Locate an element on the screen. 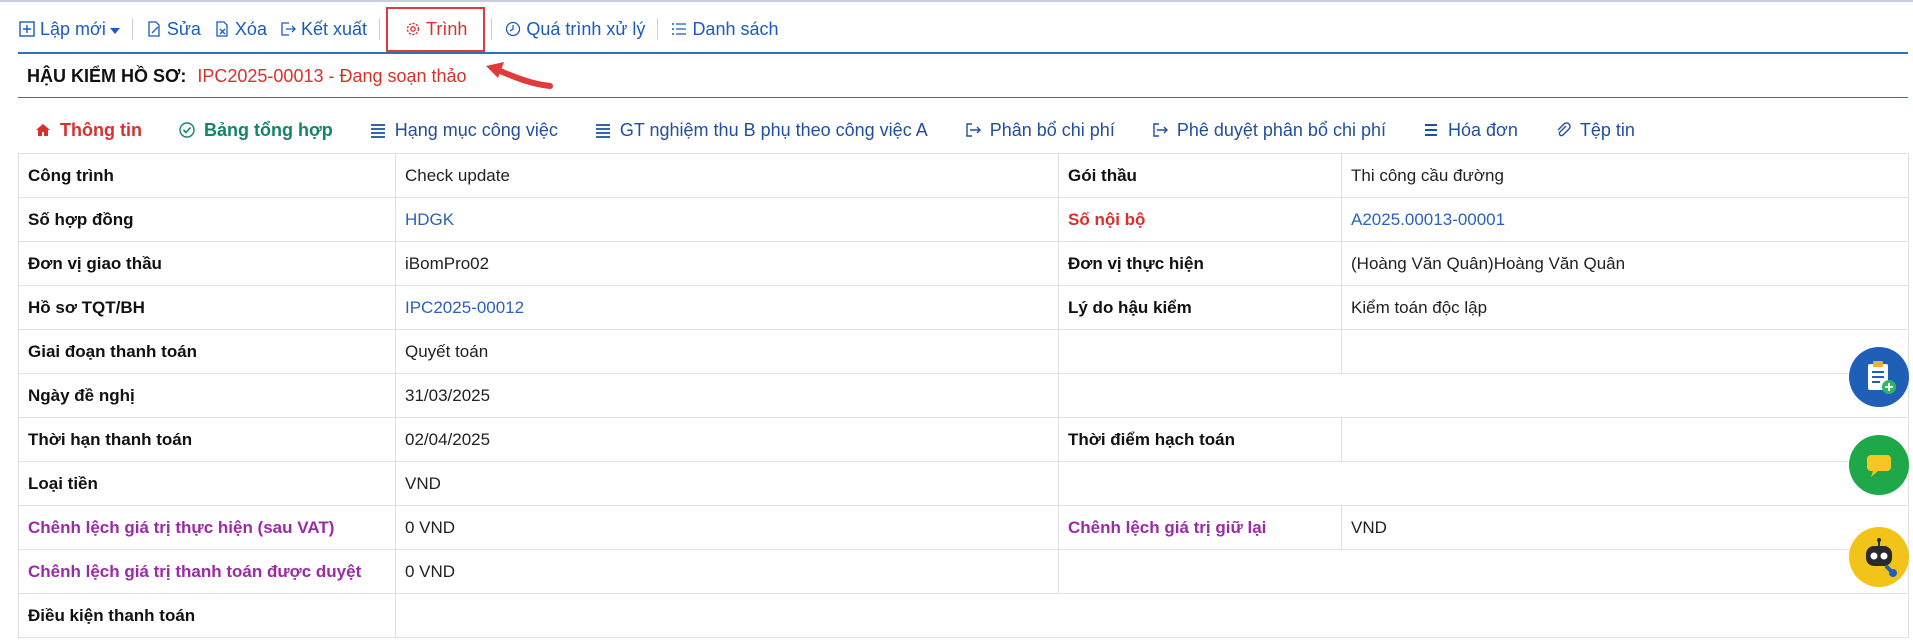 This screenshot has height=642, width=1913. list-label: Danh sách is located at coordinates (735, 28).